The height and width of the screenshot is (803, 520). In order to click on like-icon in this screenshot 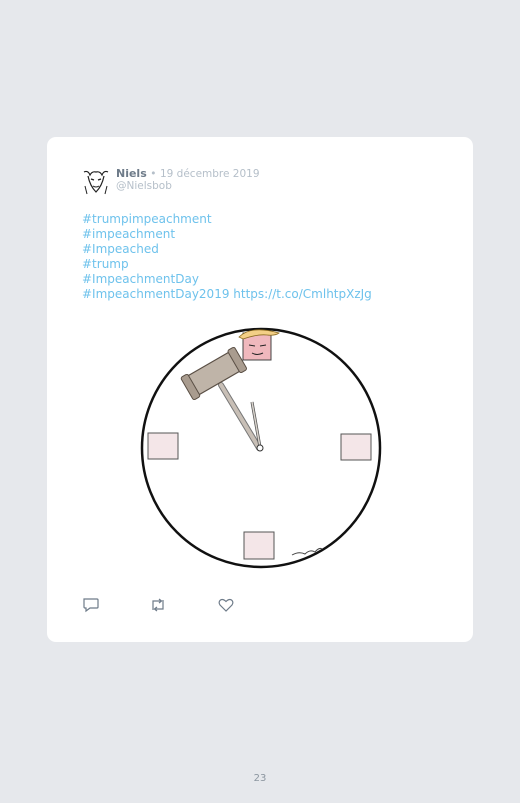, I will do `click(226, 605)`.